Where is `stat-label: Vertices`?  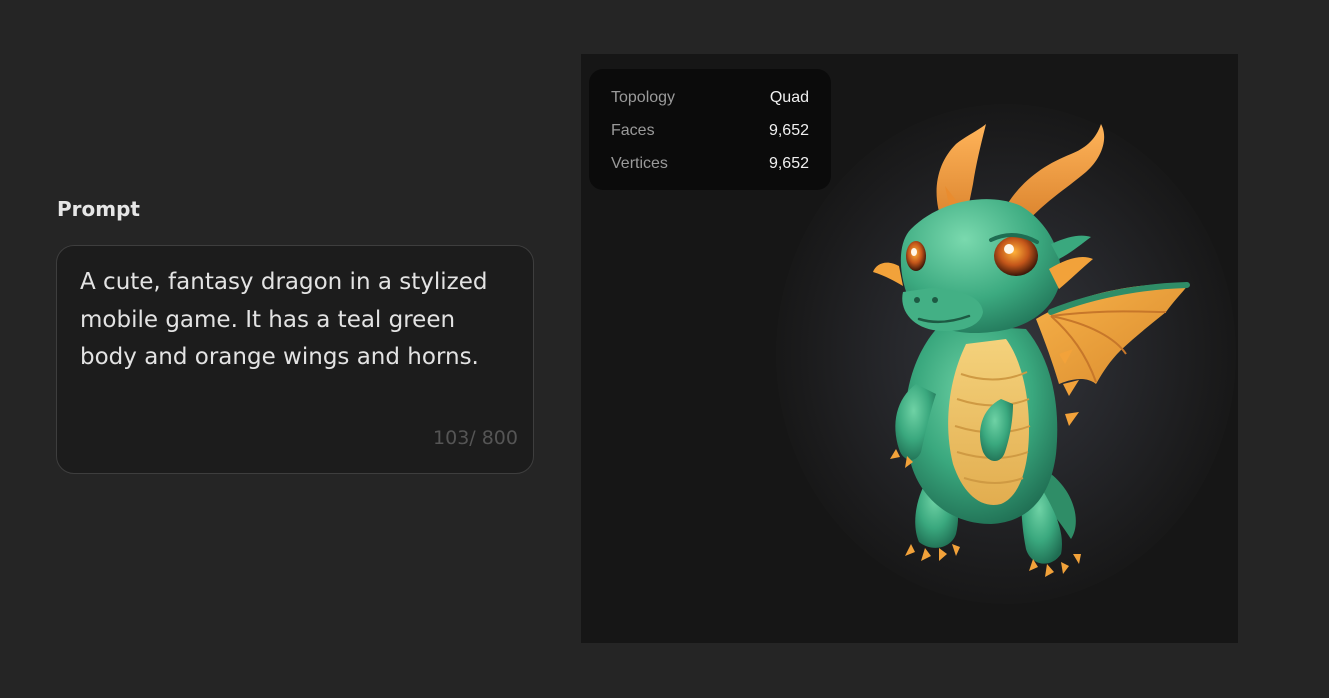
stat-label: Vertices is located at coordinates (639, 163).